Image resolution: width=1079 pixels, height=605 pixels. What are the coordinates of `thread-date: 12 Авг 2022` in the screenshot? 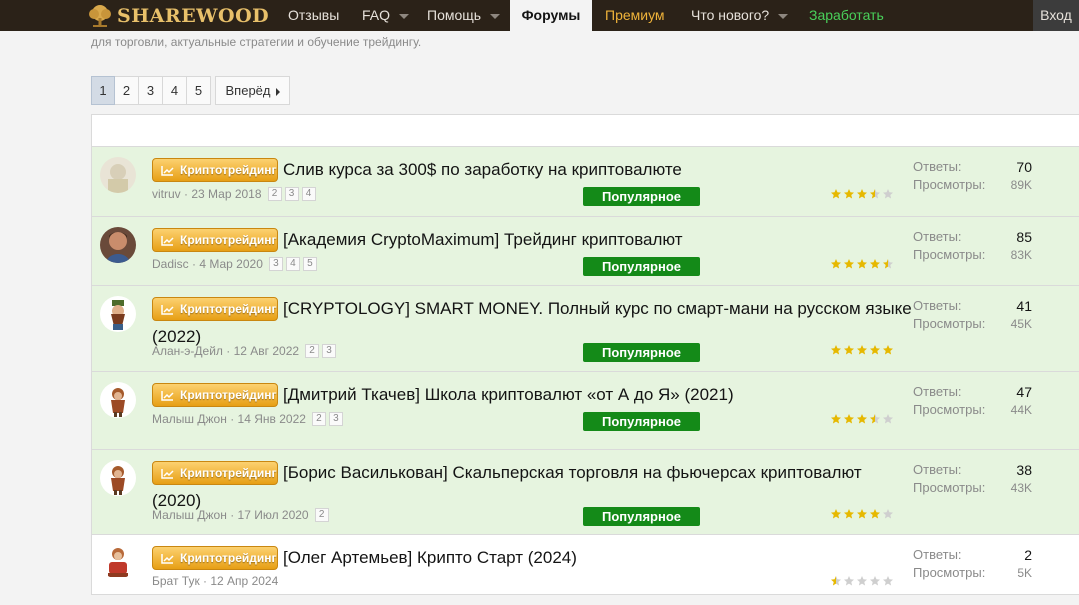 It's located at (266, 351).